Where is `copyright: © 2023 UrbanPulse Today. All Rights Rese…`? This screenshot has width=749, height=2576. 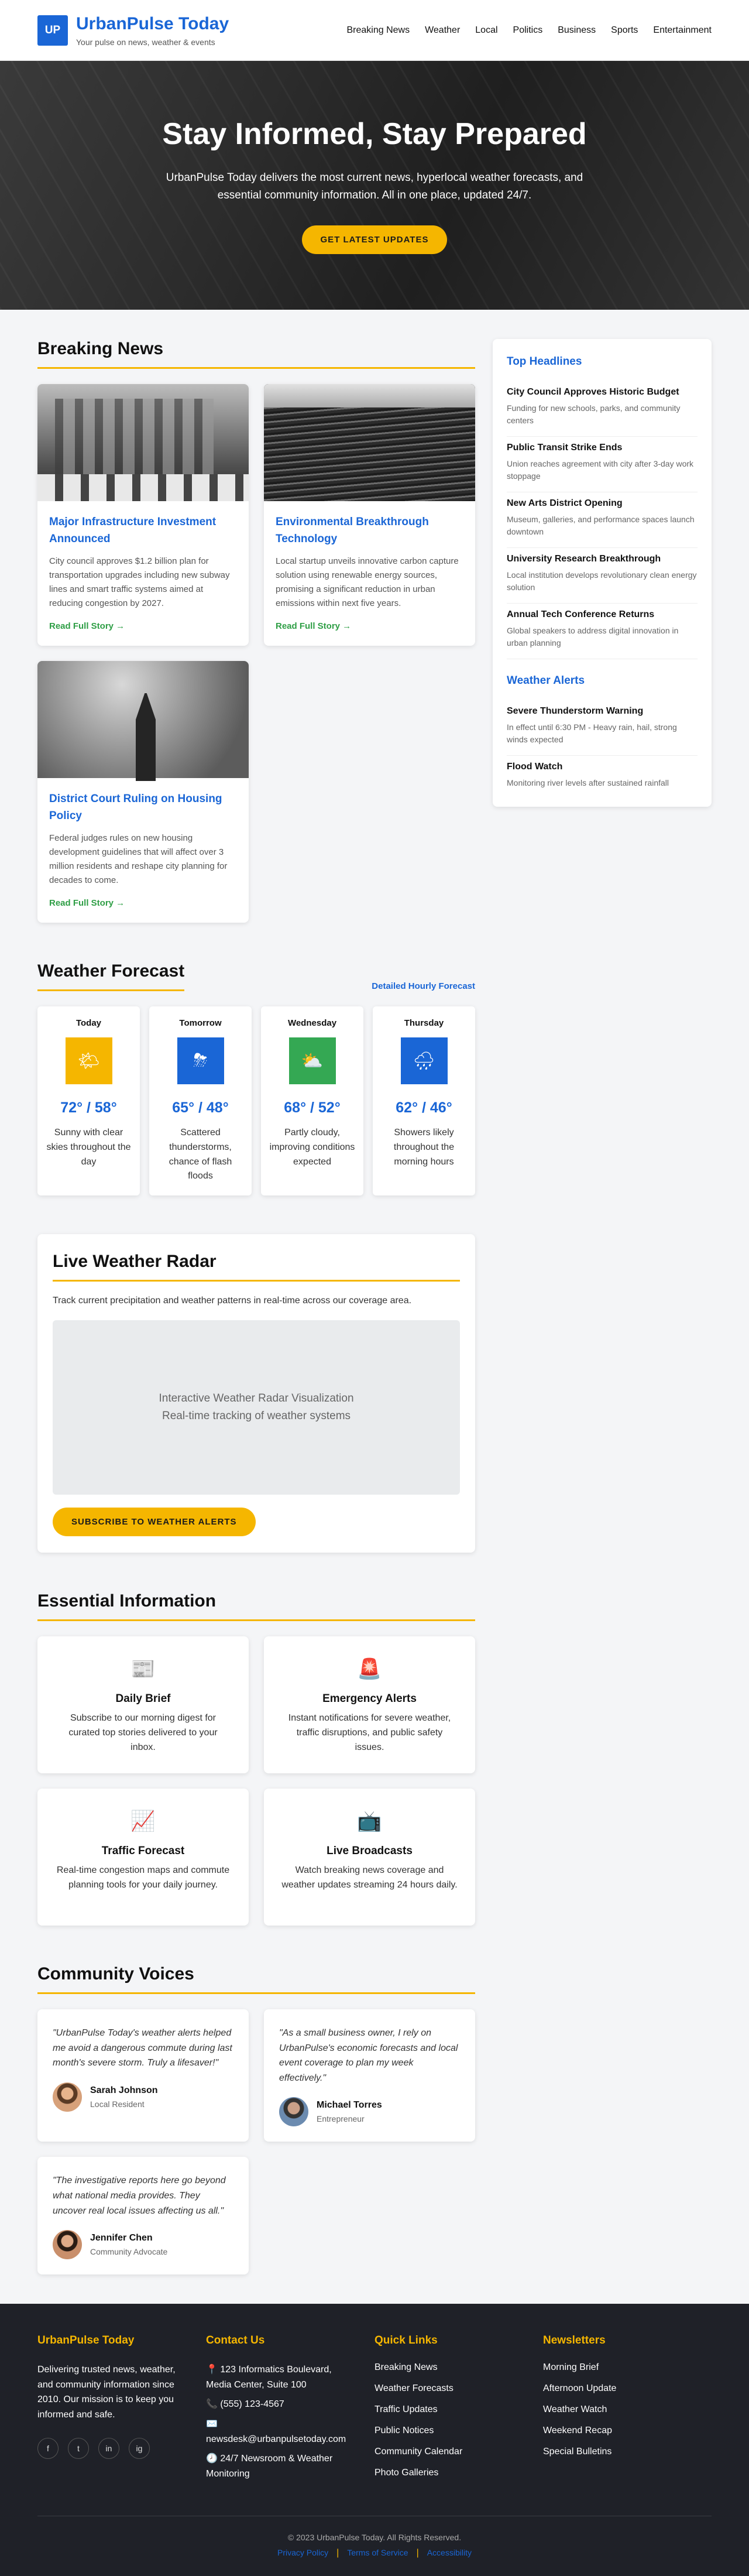
copyright: © 2023 UrbanPulse Today. All Rights Rese… is located at coordinates (374, 2538).